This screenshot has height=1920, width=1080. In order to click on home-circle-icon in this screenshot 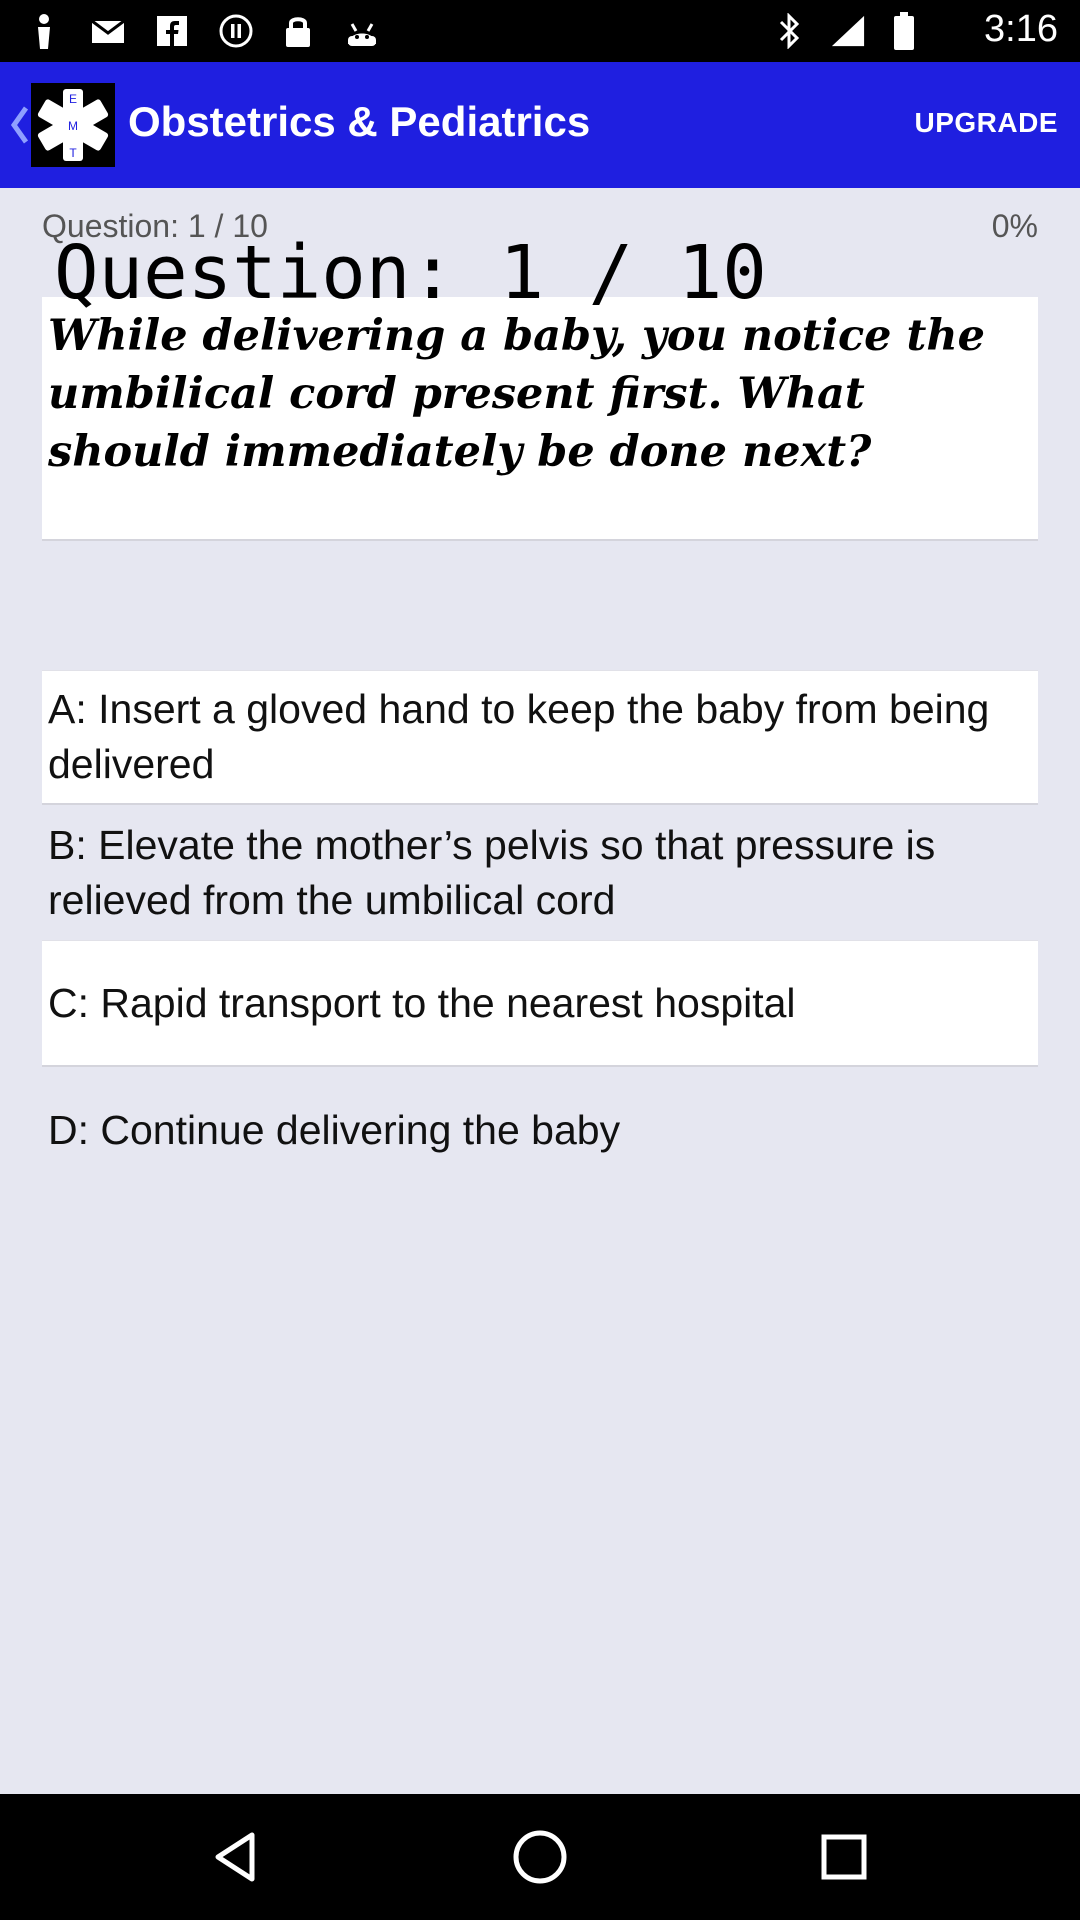, I will do `click(540, 1857)`.